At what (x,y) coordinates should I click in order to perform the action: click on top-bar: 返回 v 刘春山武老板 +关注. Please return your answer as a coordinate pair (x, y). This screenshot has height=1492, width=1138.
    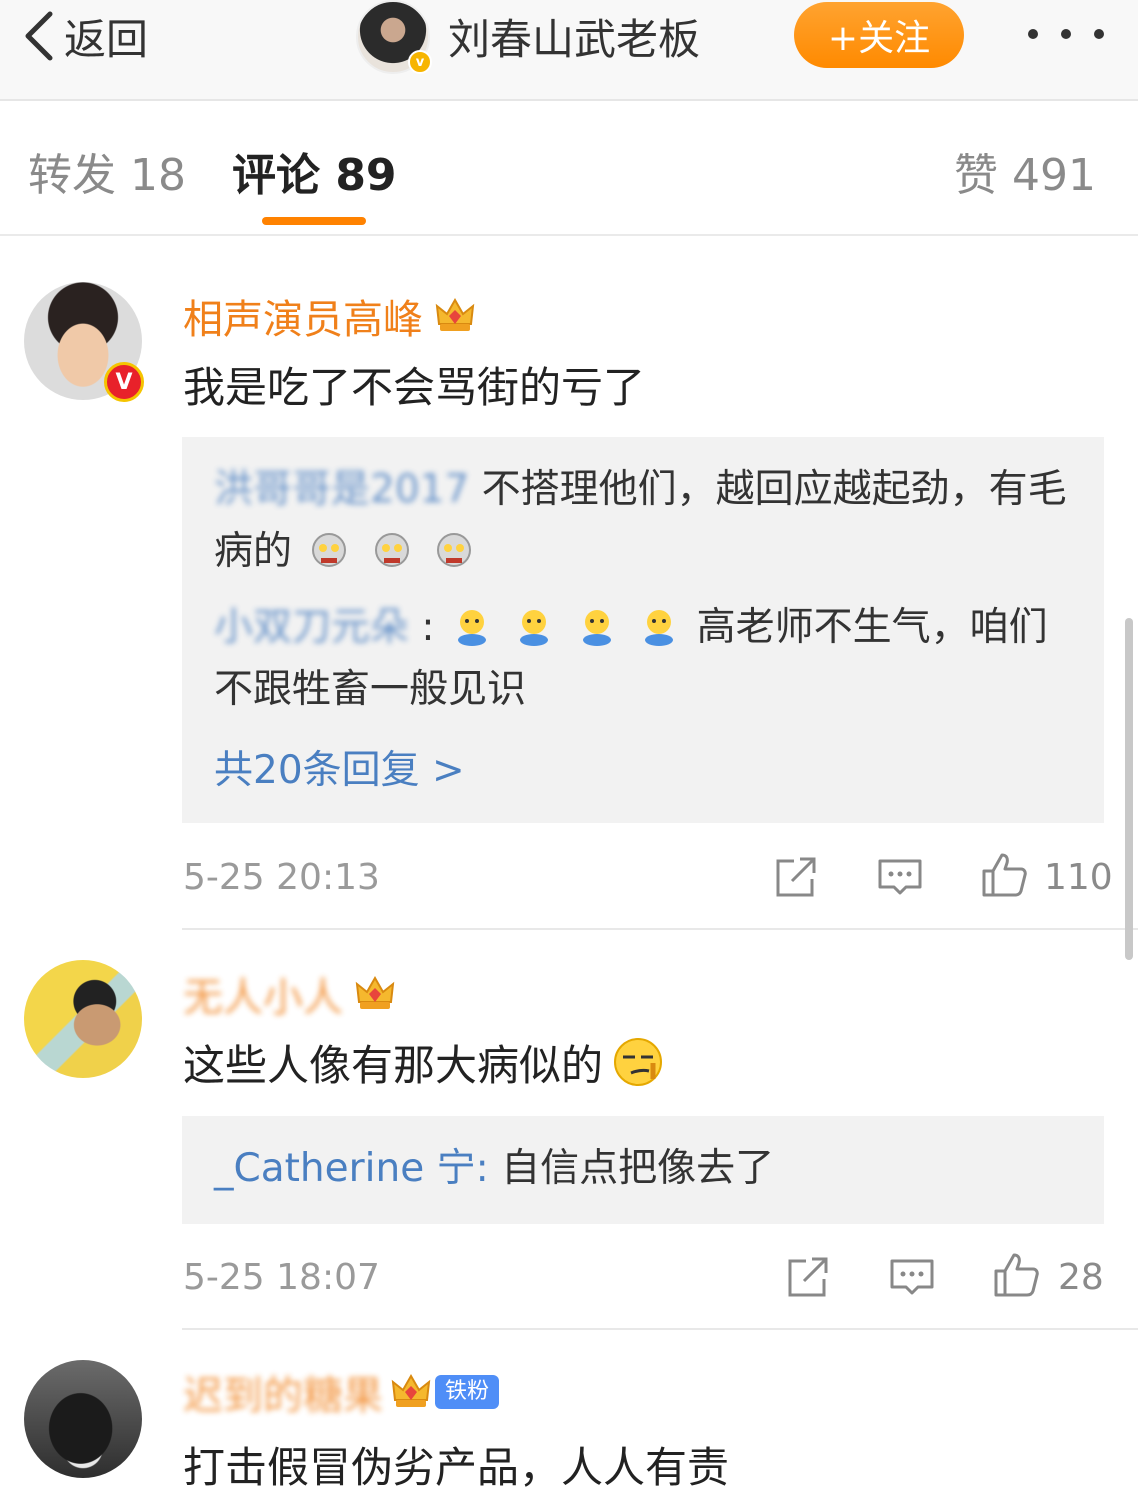
    Looking at the image, I should click on (569, 50).